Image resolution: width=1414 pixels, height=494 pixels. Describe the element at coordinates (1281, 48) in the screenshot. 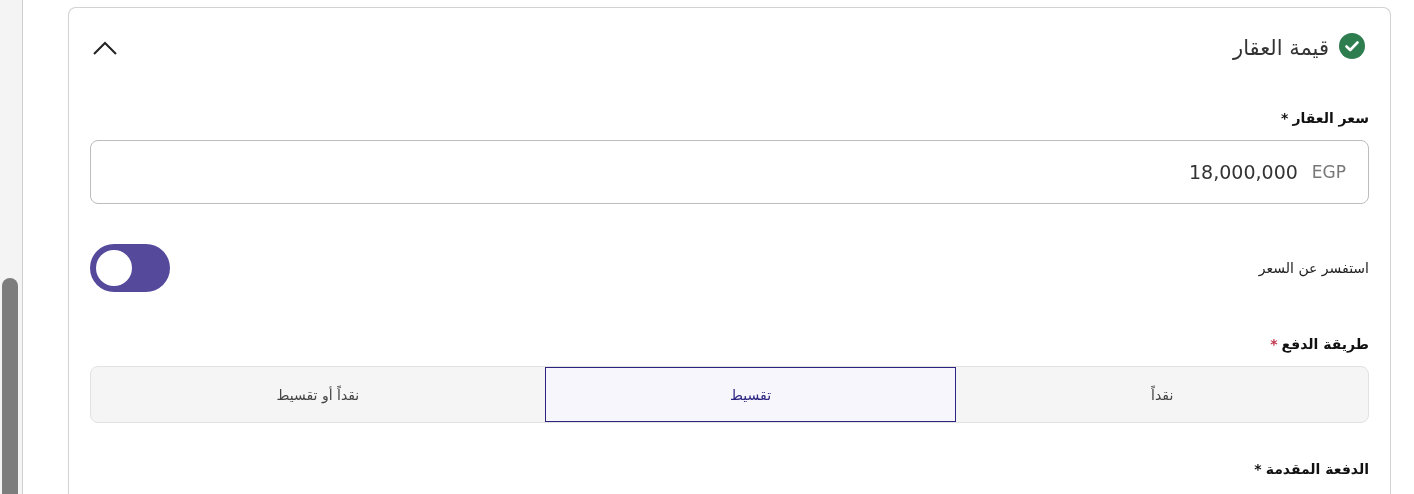

I see `section-title: قيمة العقار` at that location.